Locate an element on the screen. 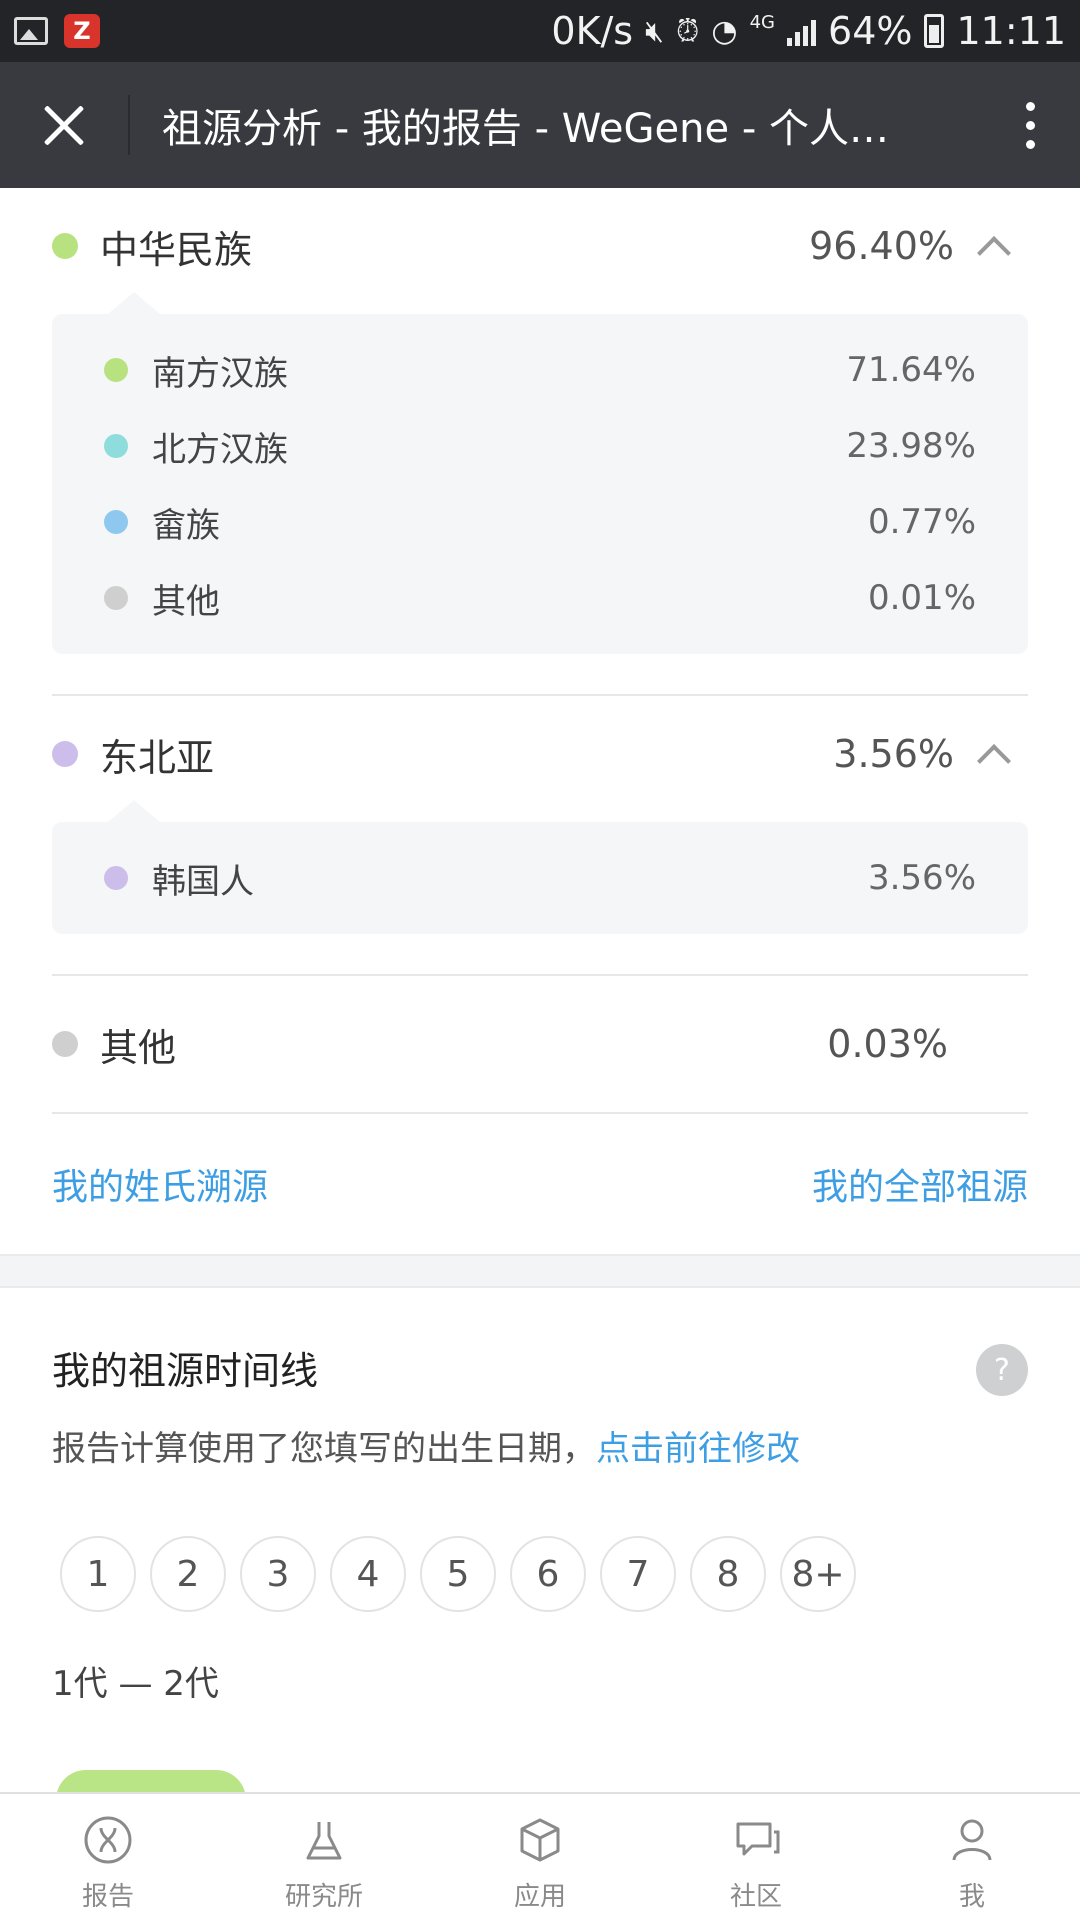  ancestry-group-other: 其他 0.03% is located at coordinates (540, 1044).